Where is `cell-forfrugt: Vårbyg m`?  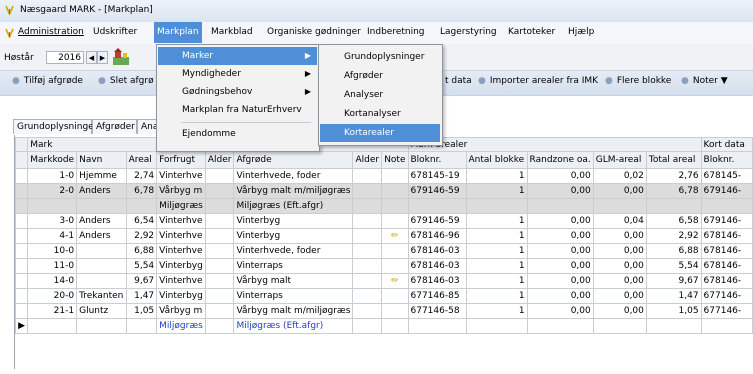
cell-forfrugt: Vårbyg m is located at coordinates (181, 311).